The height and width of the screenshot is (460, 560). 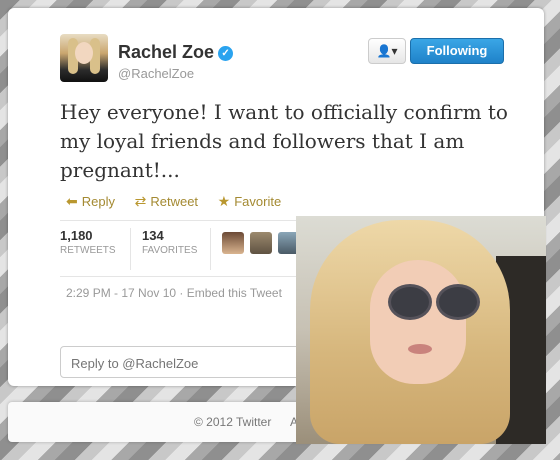 What do you see at coordinates (169, 242) in the screenshot?
I see `favorites-stat: 134 FAVORITES` at bounding box center [169, 242].